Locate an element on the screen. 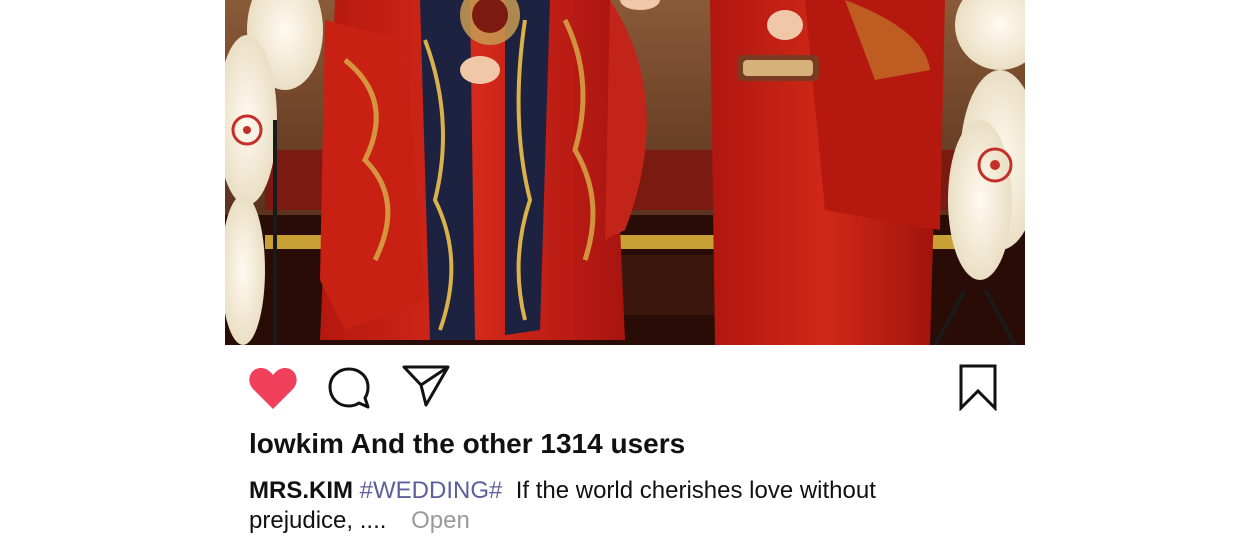 The width and height of the screenshot is (1250, 552). caption-author: MRS.KIM is located at coordinates (301, 490).